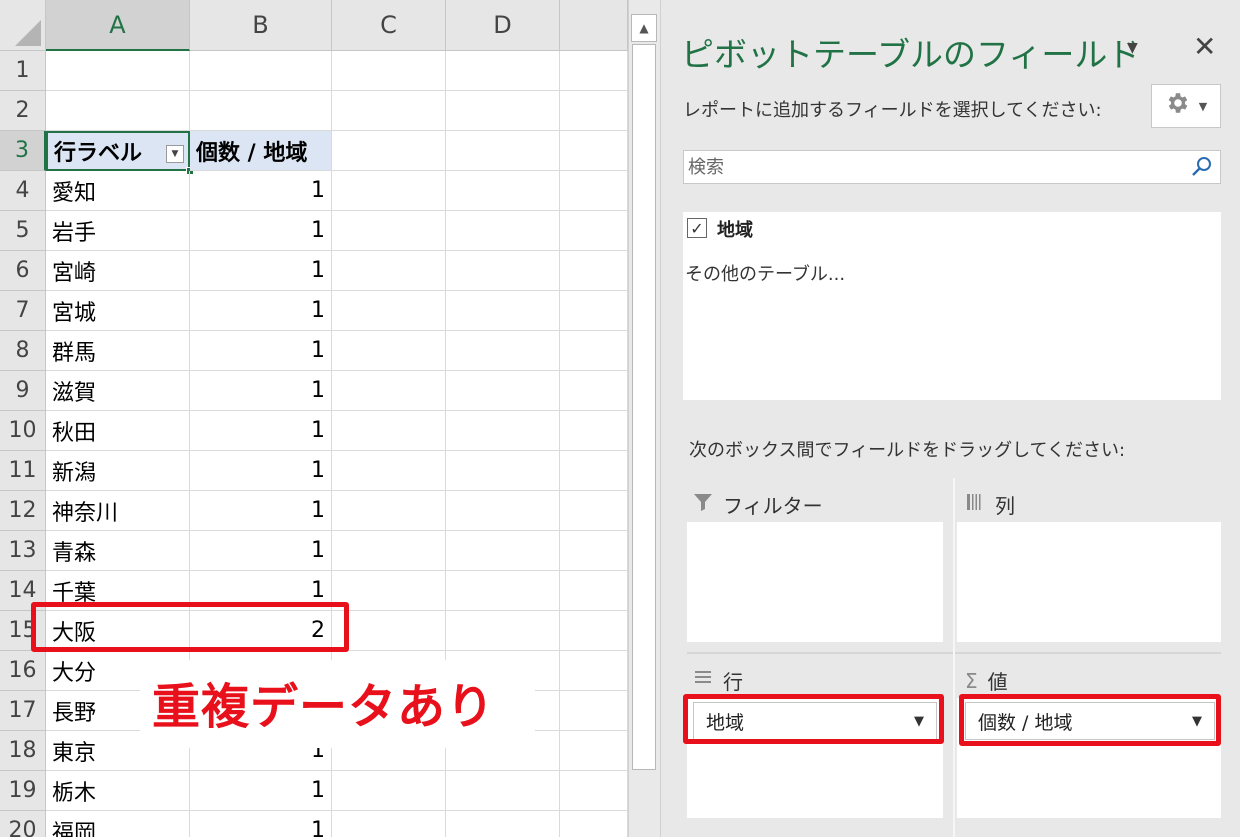  What do you see at coordinates (644, 28) in the screenshot?
I see `scroll-up-arrow-icon: ▲` at bounding box center [644, 28].